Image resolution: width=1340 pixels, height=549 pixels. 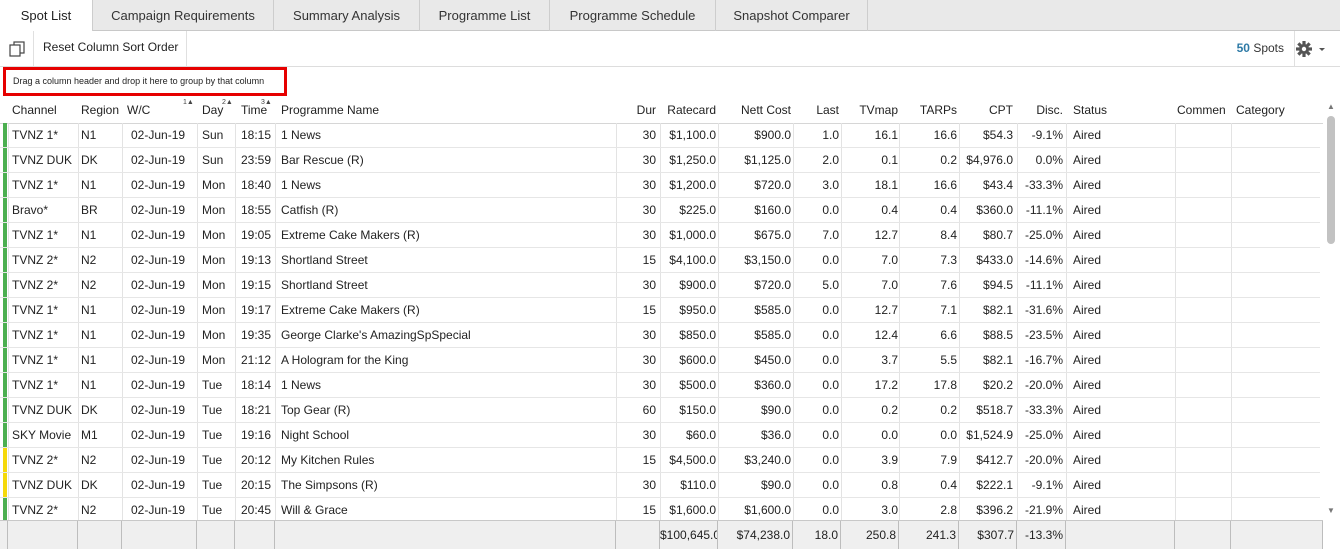 I want to click on cell-last: 0.0, so click(x=830, y=335).